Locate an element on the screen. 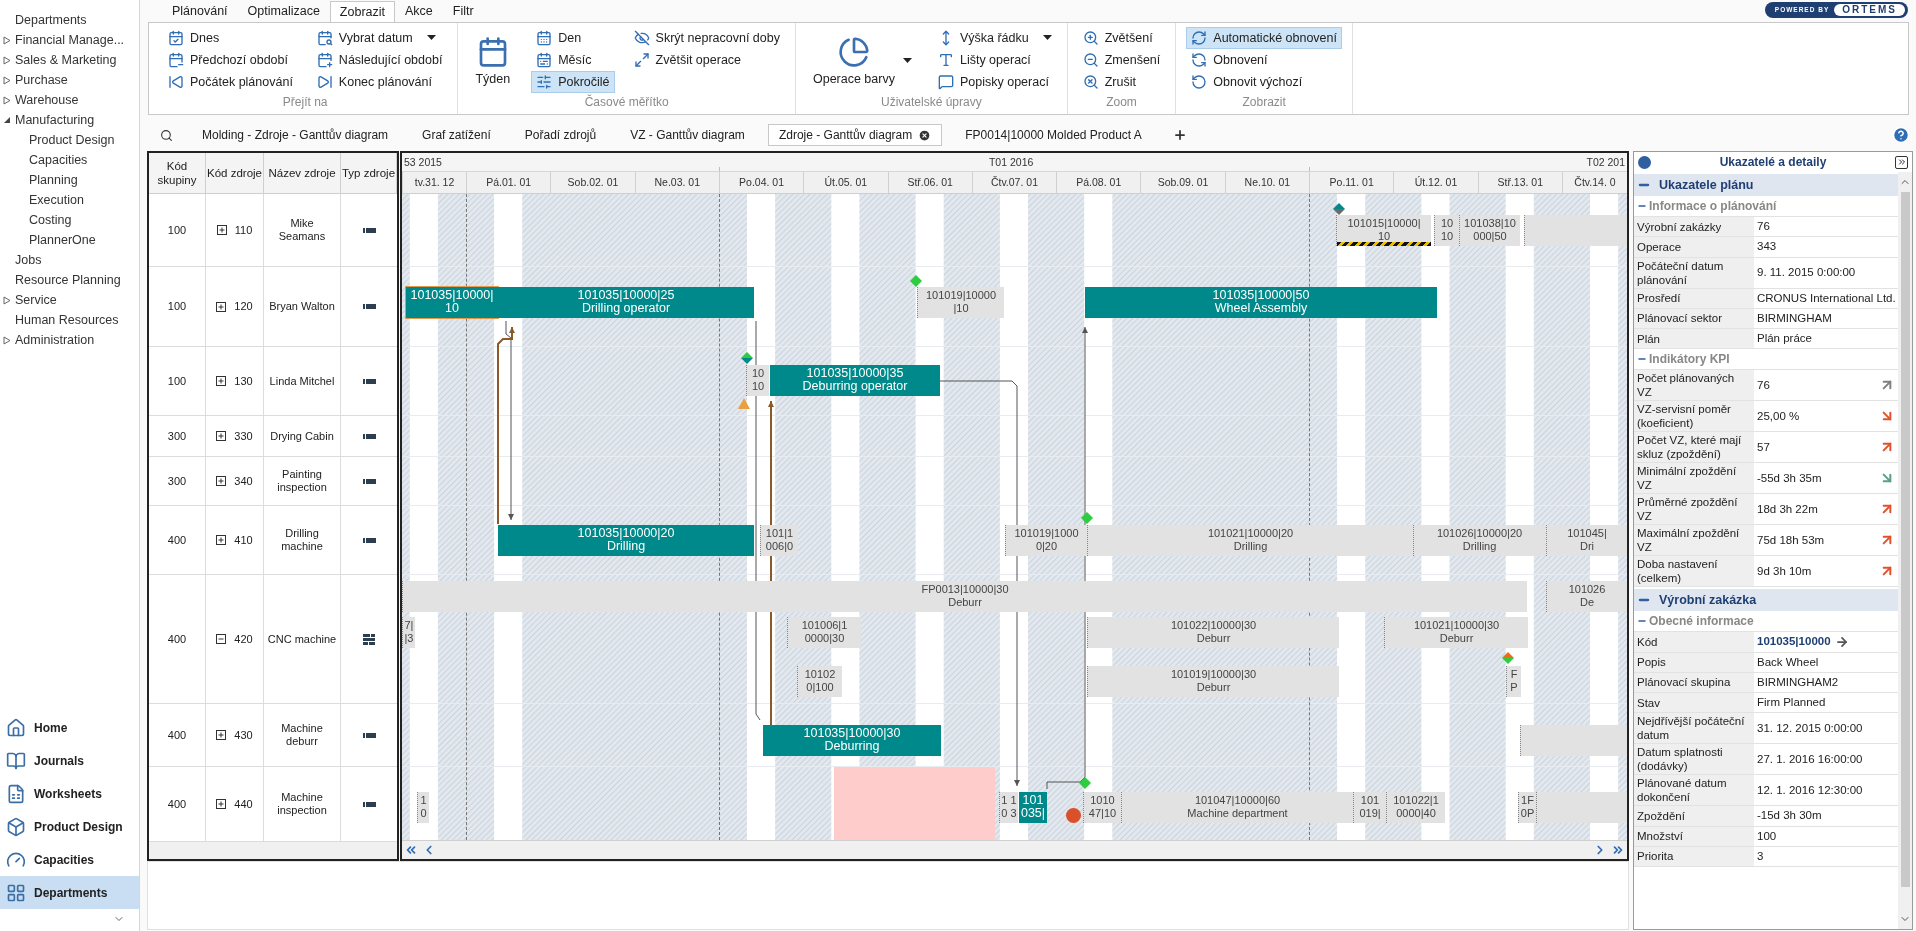 Image resolution: width=1916 pixels, height=931 pixels. nav-tree-item: PlannerOne is located at coordinates (62, 240).